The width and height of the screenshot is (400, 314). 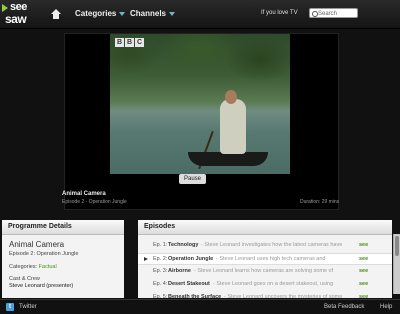 What do you see at coordinates (41, 286) in the screenshot?
I see `cast-name: Steve Leonard (presenter)` at bounding box center [41, 286].